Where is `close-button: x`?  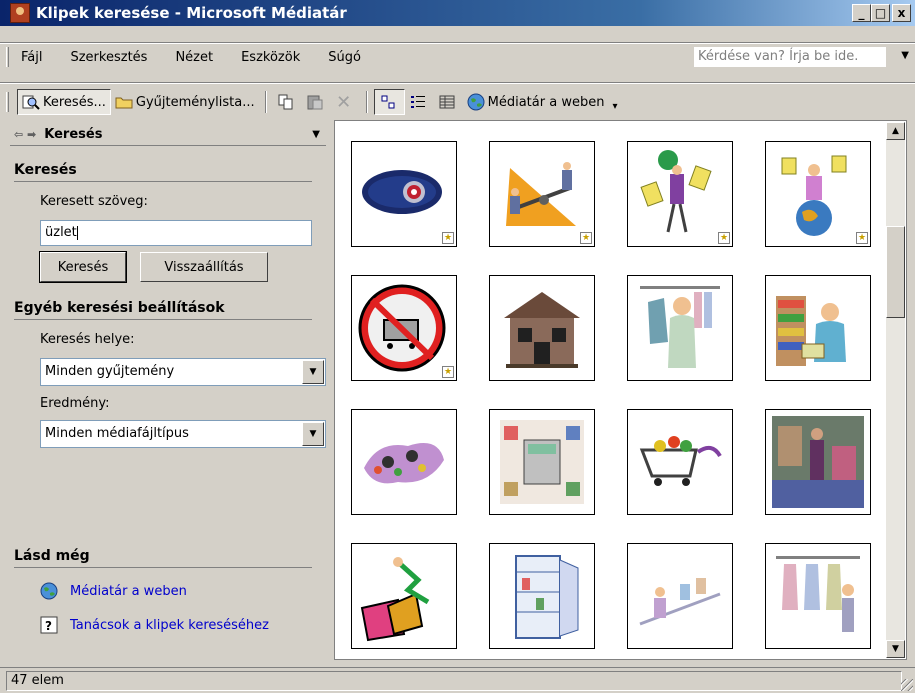
close-button: x is located at coordinates (901, 13).